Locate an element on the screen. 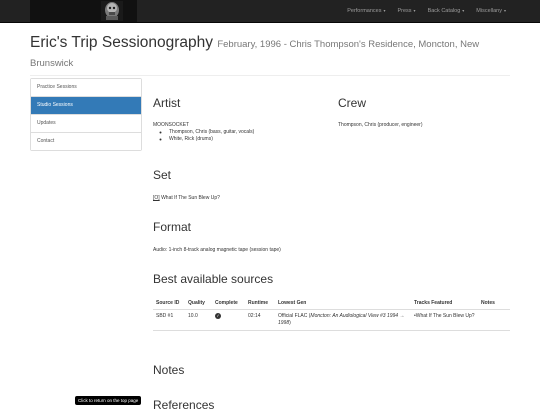 The height and width of the screenshot is (412, 540). set-song: What If The Sun Blew Up? is located at coordinates (190, 198).